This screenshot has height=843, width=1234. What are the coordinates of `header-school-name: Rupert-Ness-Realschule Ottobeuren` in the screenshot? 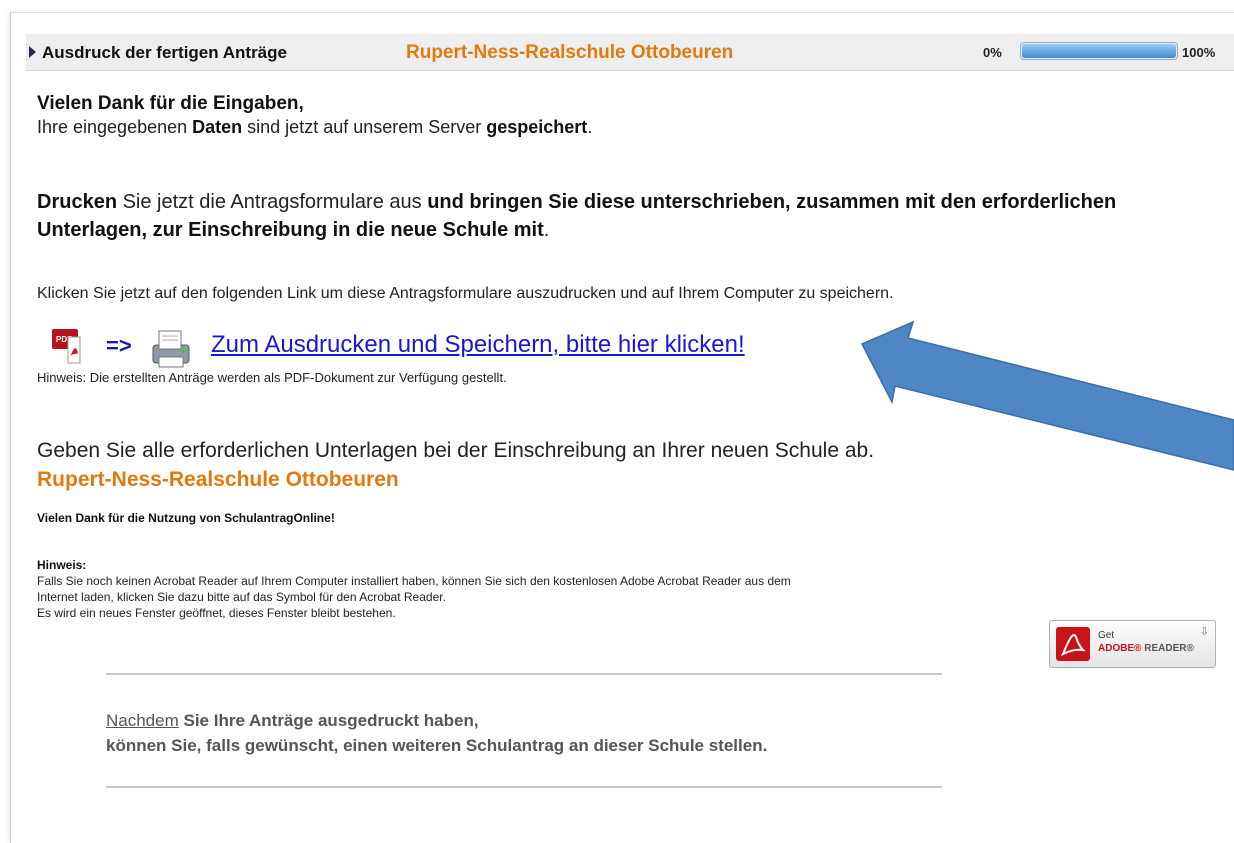 It's located at (570, 52).